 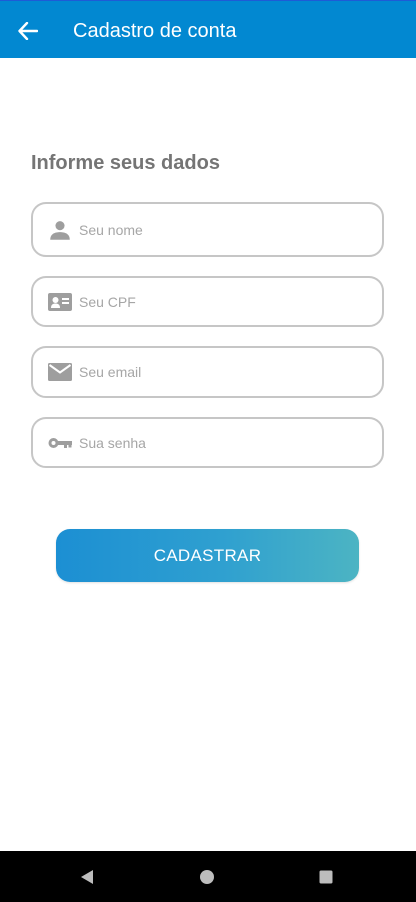 What do you see at coordinates (28, 31) in the screenshot?
I see `arrow-left-icon` at bounding box center [28, 31].